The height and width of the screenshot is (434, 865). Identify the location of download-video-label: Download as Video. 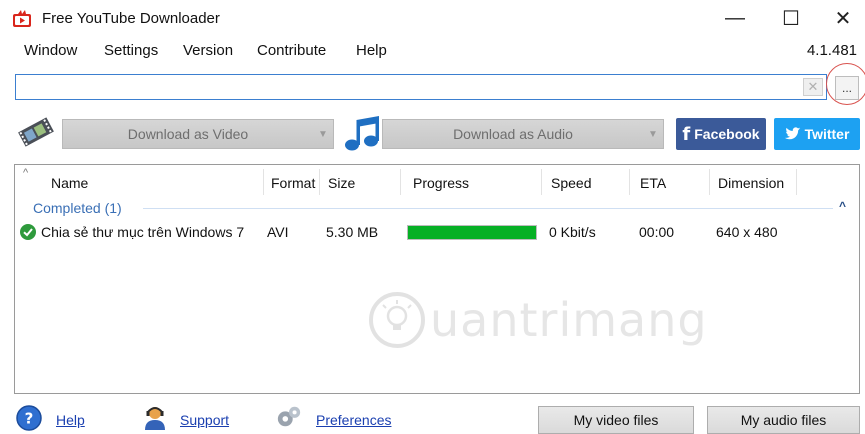
(188, 134).